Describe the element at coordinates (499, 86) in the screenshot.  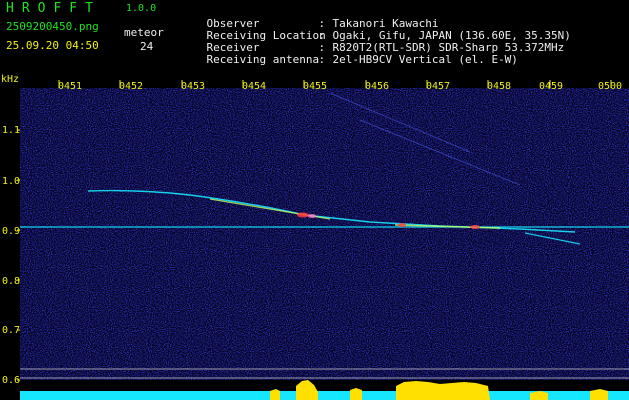
I see `time-tick-label: 0458` at that location.